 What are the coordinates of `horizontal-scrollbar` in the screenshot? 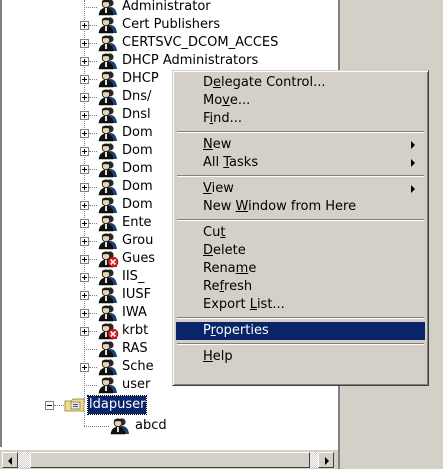 It's located at (169, 459).